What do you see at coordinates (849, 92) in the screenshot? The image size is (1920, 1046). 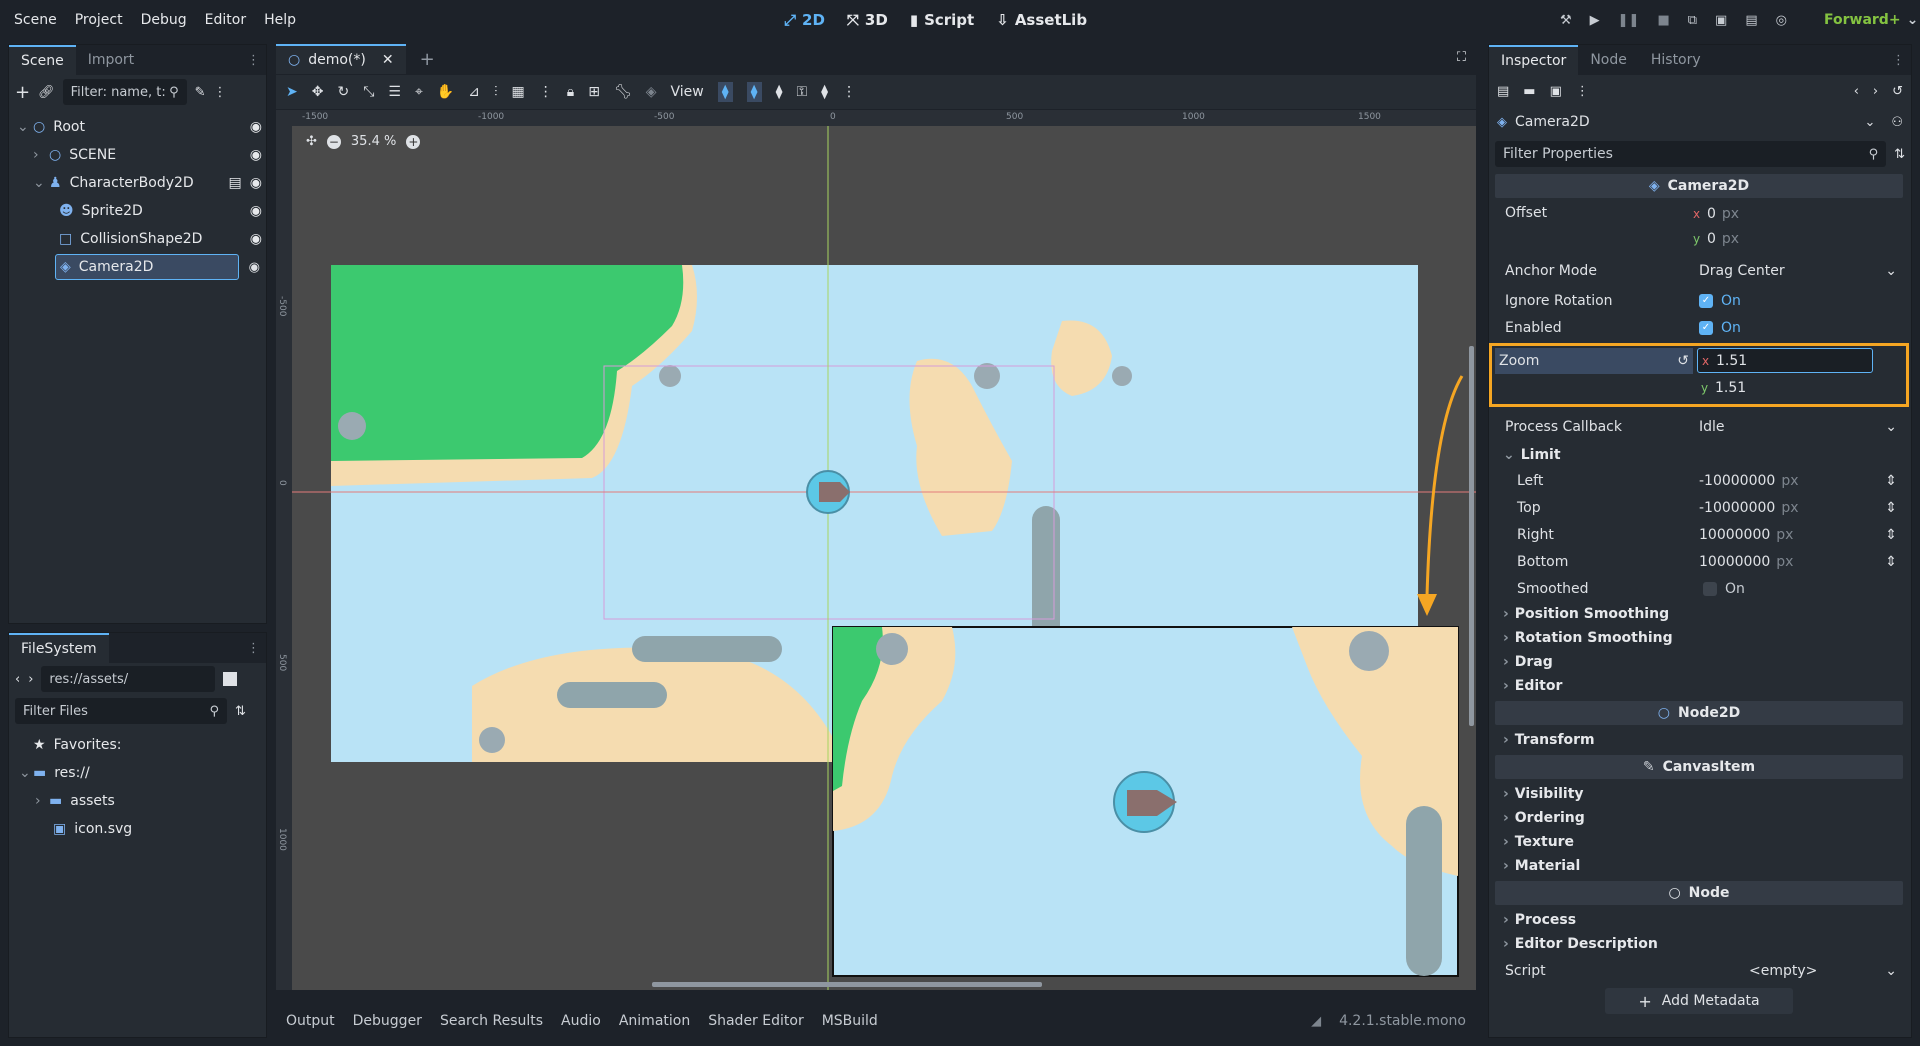 I see `animation-menu-icon: ⋮` at bounding box center [849, 92].